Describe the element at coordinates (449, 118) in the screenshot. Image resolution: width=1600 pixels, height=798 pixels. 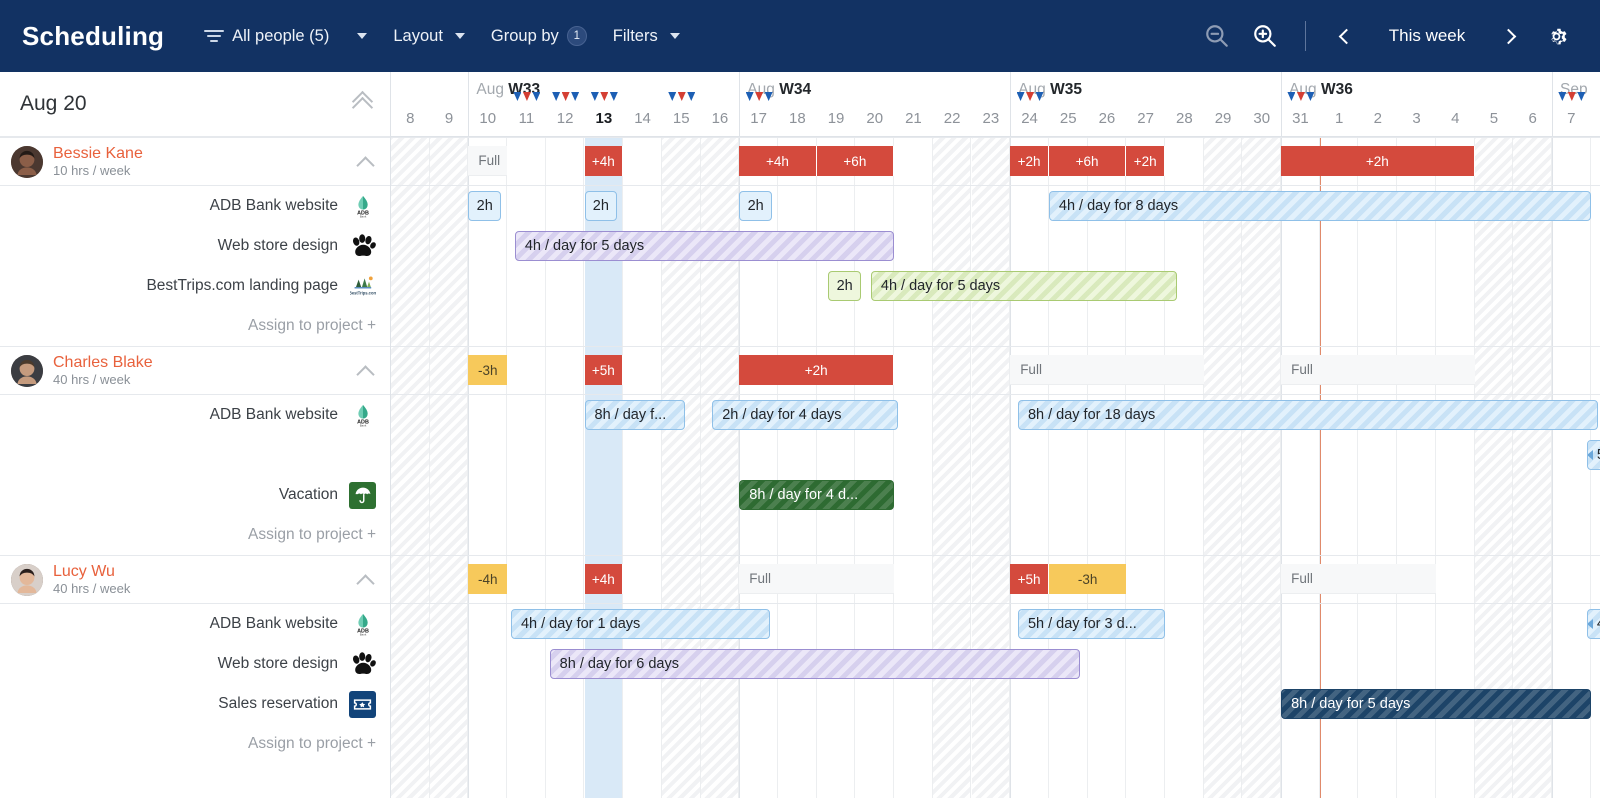
I see `day-header: 9` at that location.